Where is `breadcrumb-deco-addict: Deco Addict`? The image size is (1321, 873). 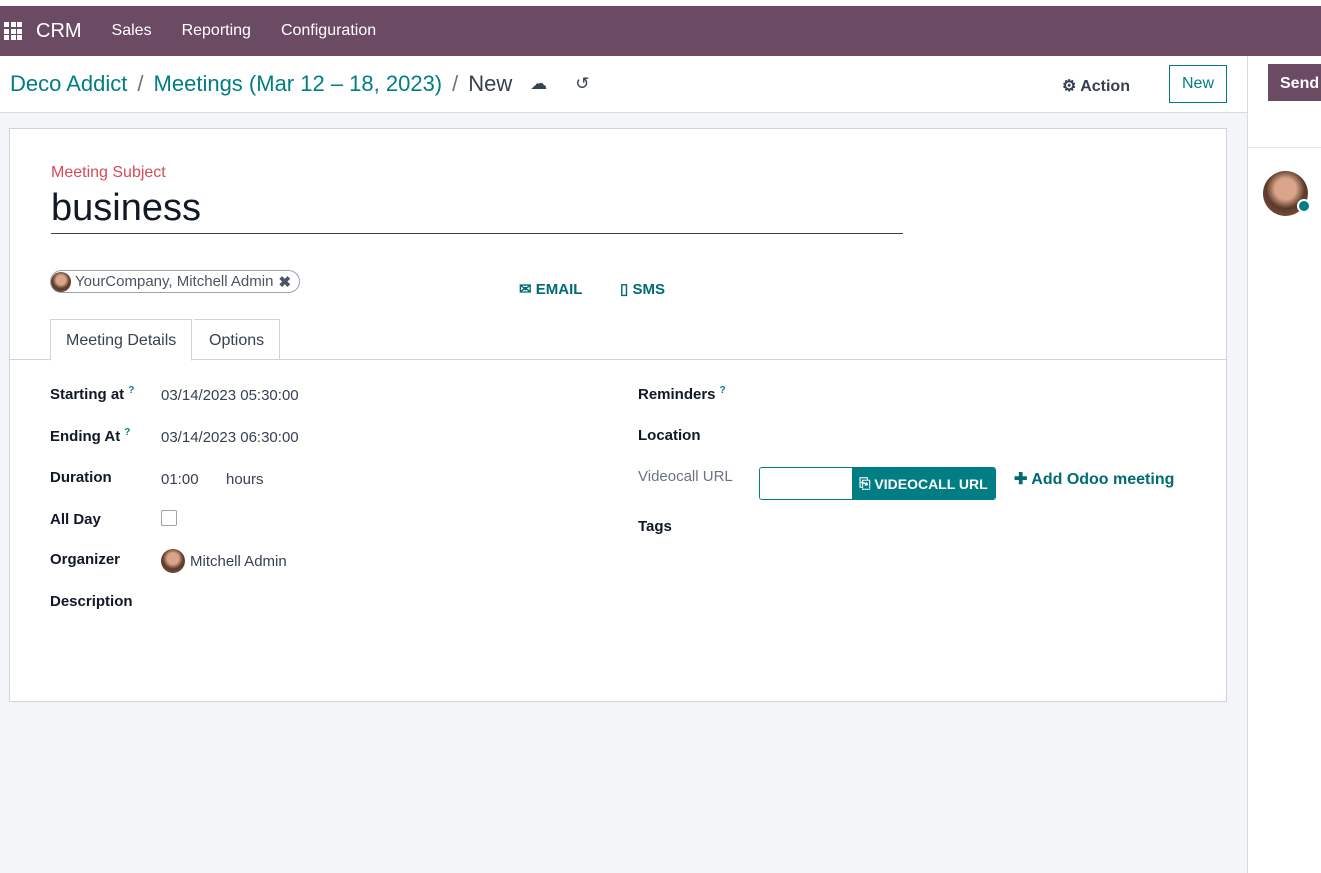 breadcrumb-deco-addict: Deco Addict is located at coordinates (68, 84).